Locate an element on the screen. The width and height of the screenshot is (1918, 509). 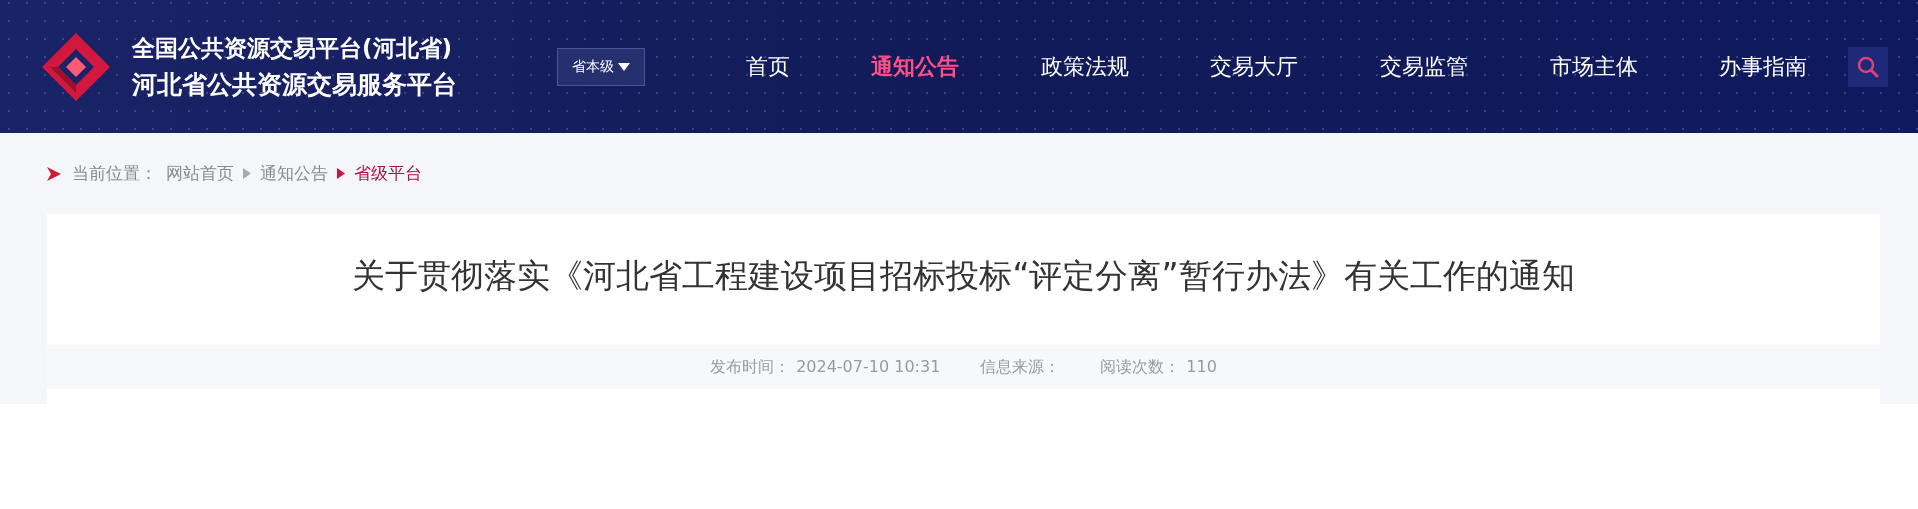
nav-item: 首页 is located at coordinates (767, 66).